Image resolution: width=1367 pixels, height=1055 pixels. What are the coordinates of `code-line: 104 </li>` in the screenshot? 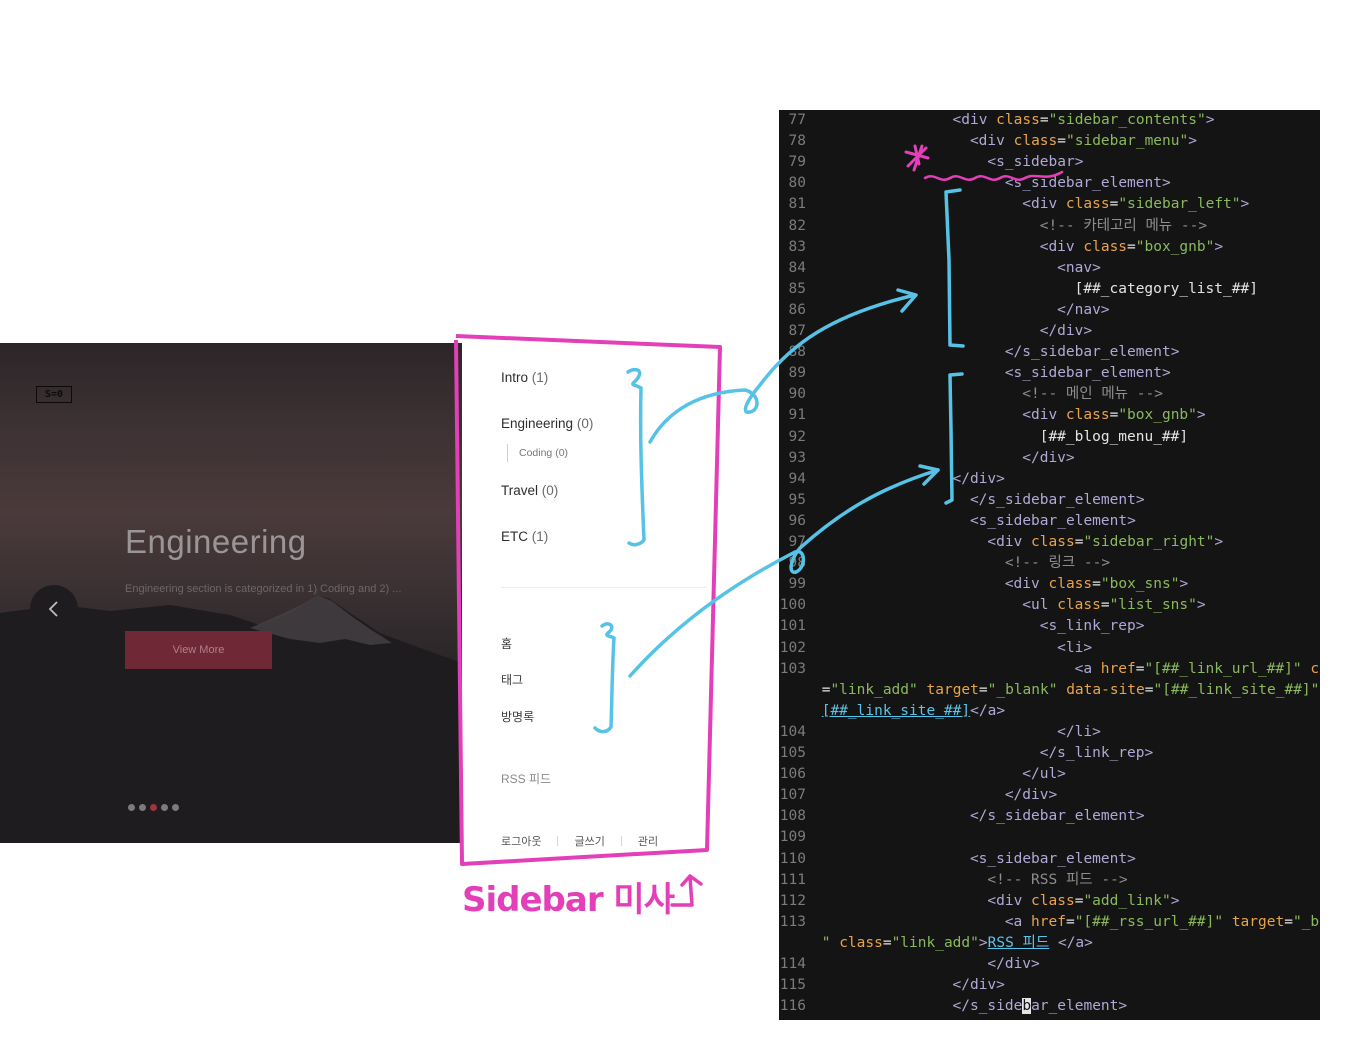 It's located at (1049, 732).